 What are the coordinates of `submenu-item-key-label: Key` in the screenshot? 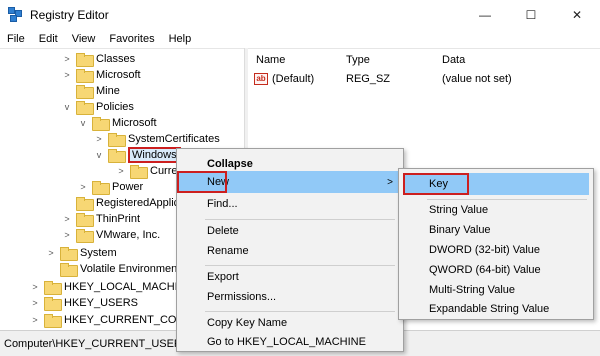 It's located at (436, 184).